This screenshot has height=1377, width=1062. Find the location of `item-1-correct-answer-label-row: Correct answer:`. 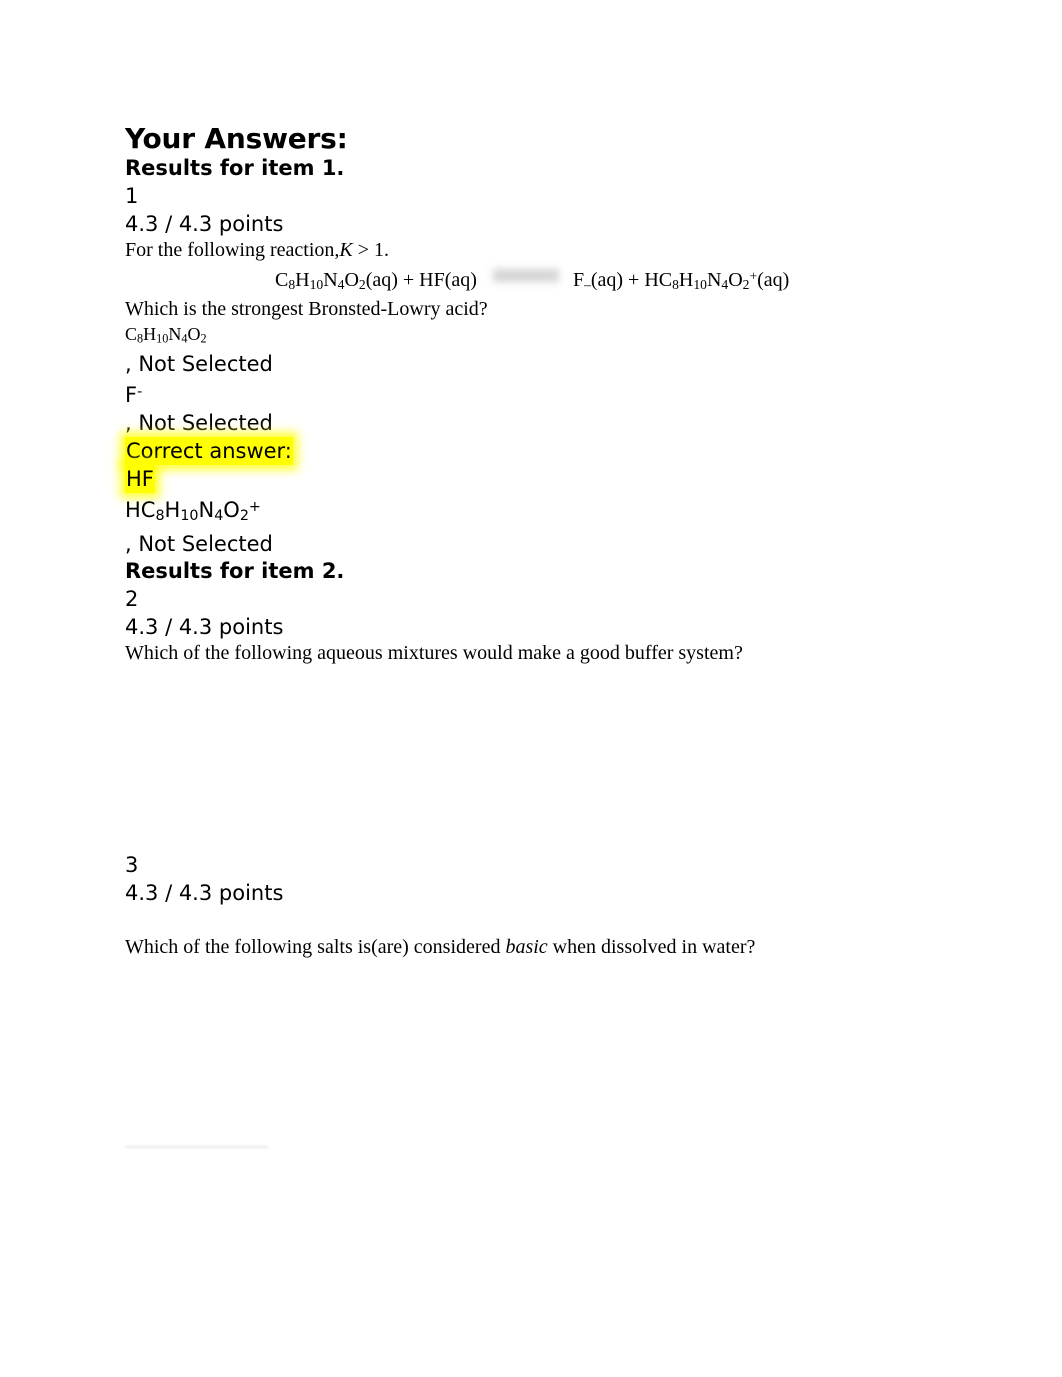

item-1-correct-answer-label-row: Correct answer: is located at coordinates (540, 451).